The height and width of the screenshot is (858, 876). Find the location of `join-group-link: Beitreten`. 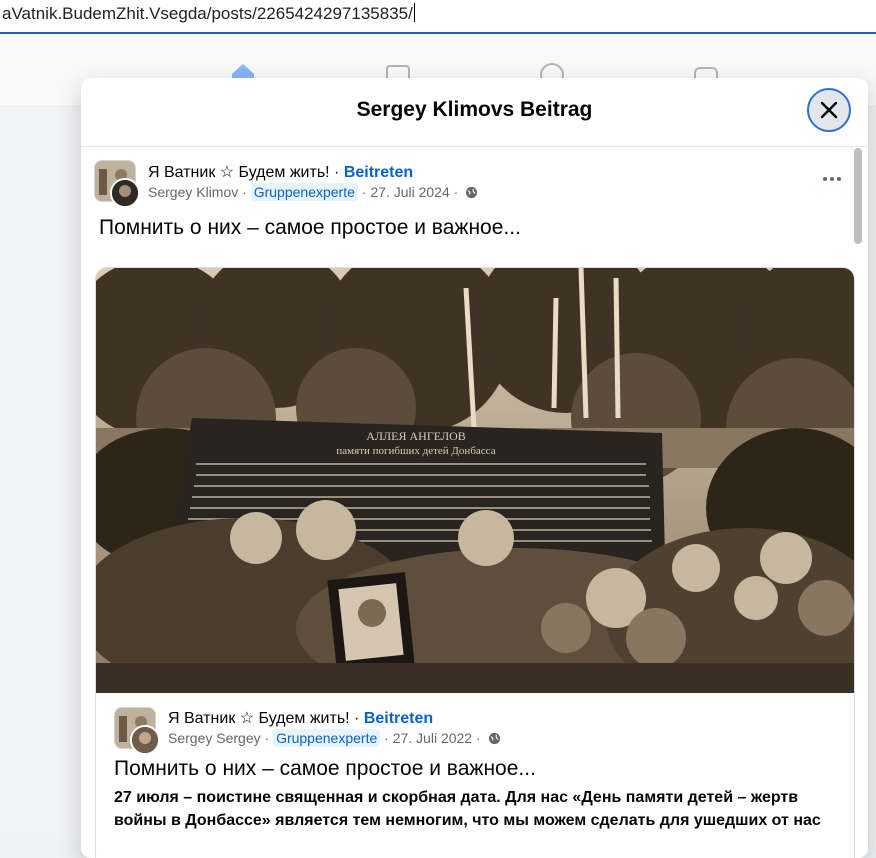

join-group-link: Beitreten is located at coordinates (378, 172).